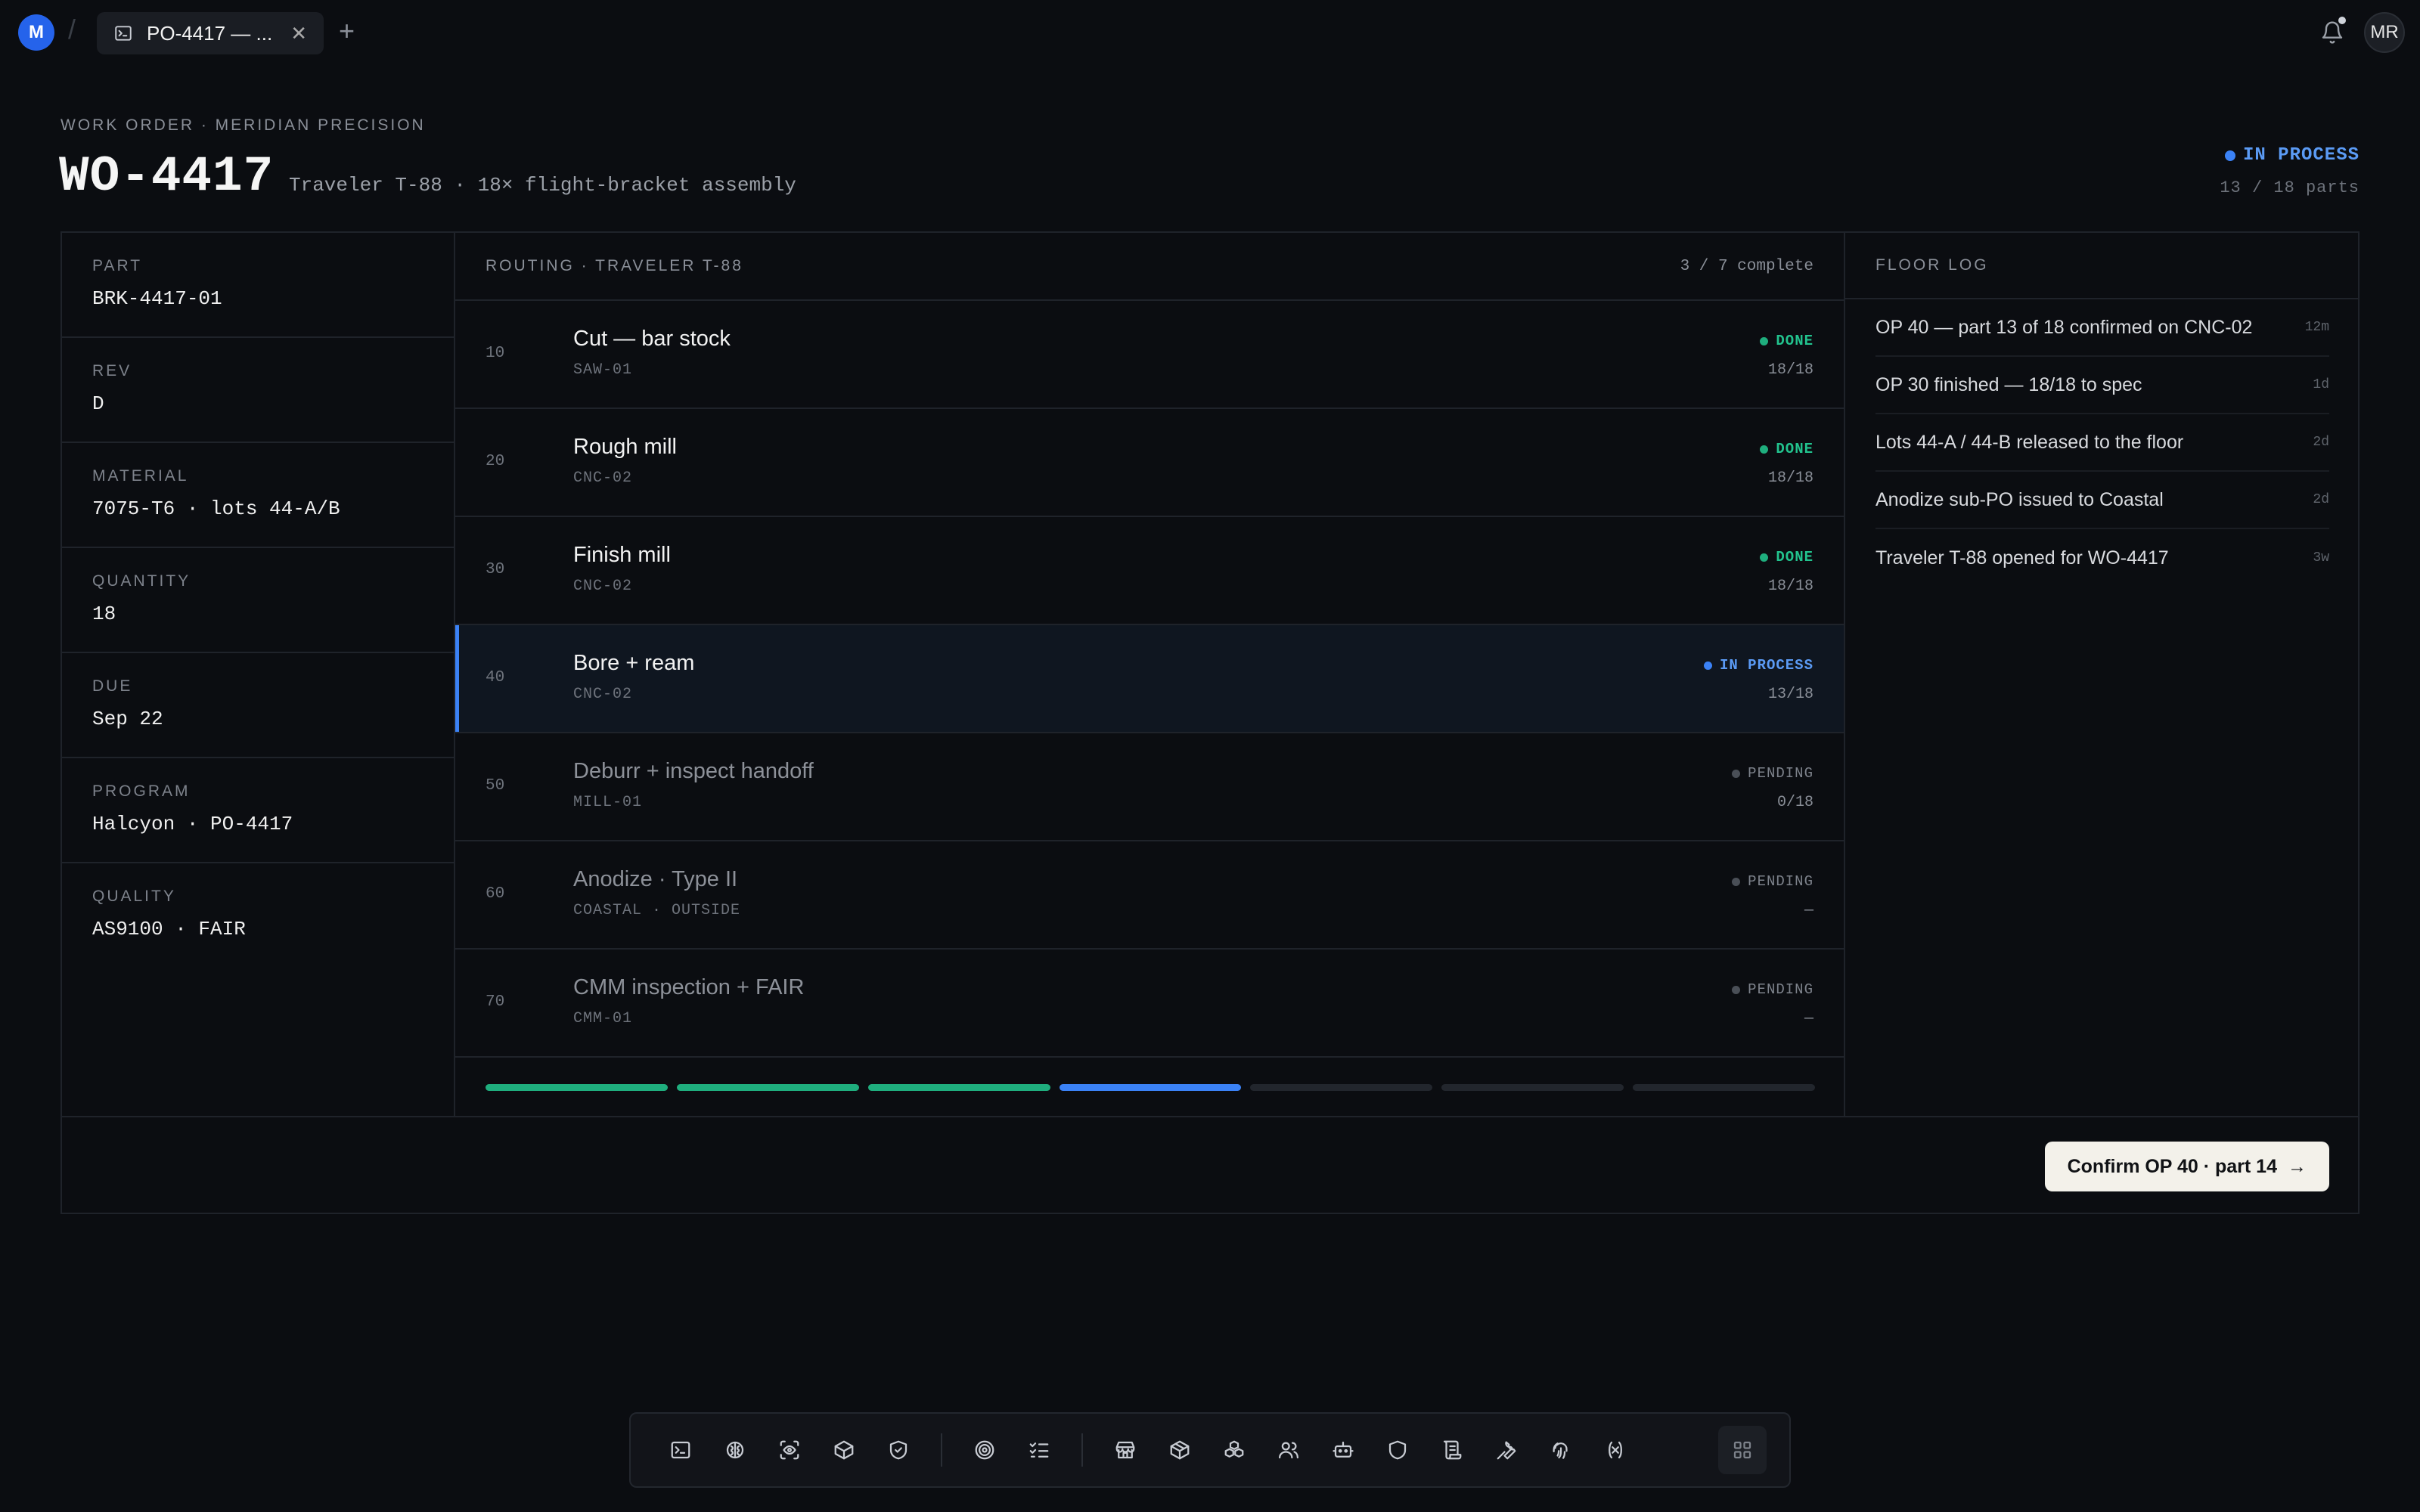 This screenshot has width=2420, height=1512. Describe the element at coordinates (789, 1450) in the screenshot. I see `scan-eye-icon` at that location.